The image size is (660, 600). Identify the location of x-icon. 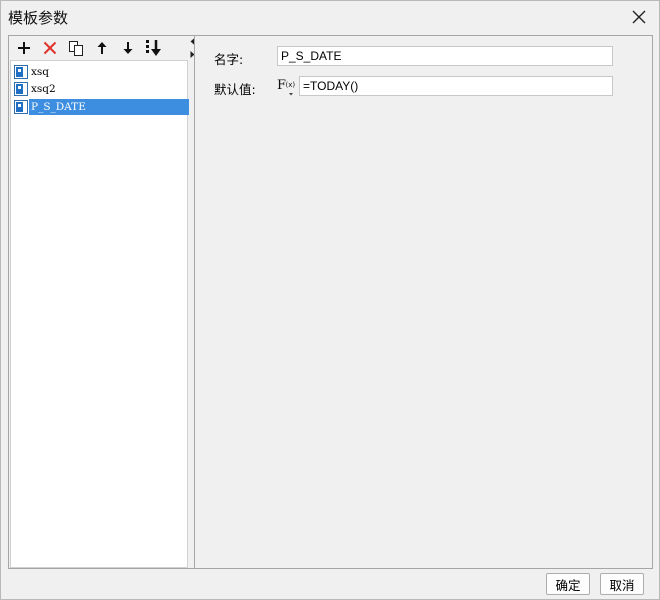
(50, 48).